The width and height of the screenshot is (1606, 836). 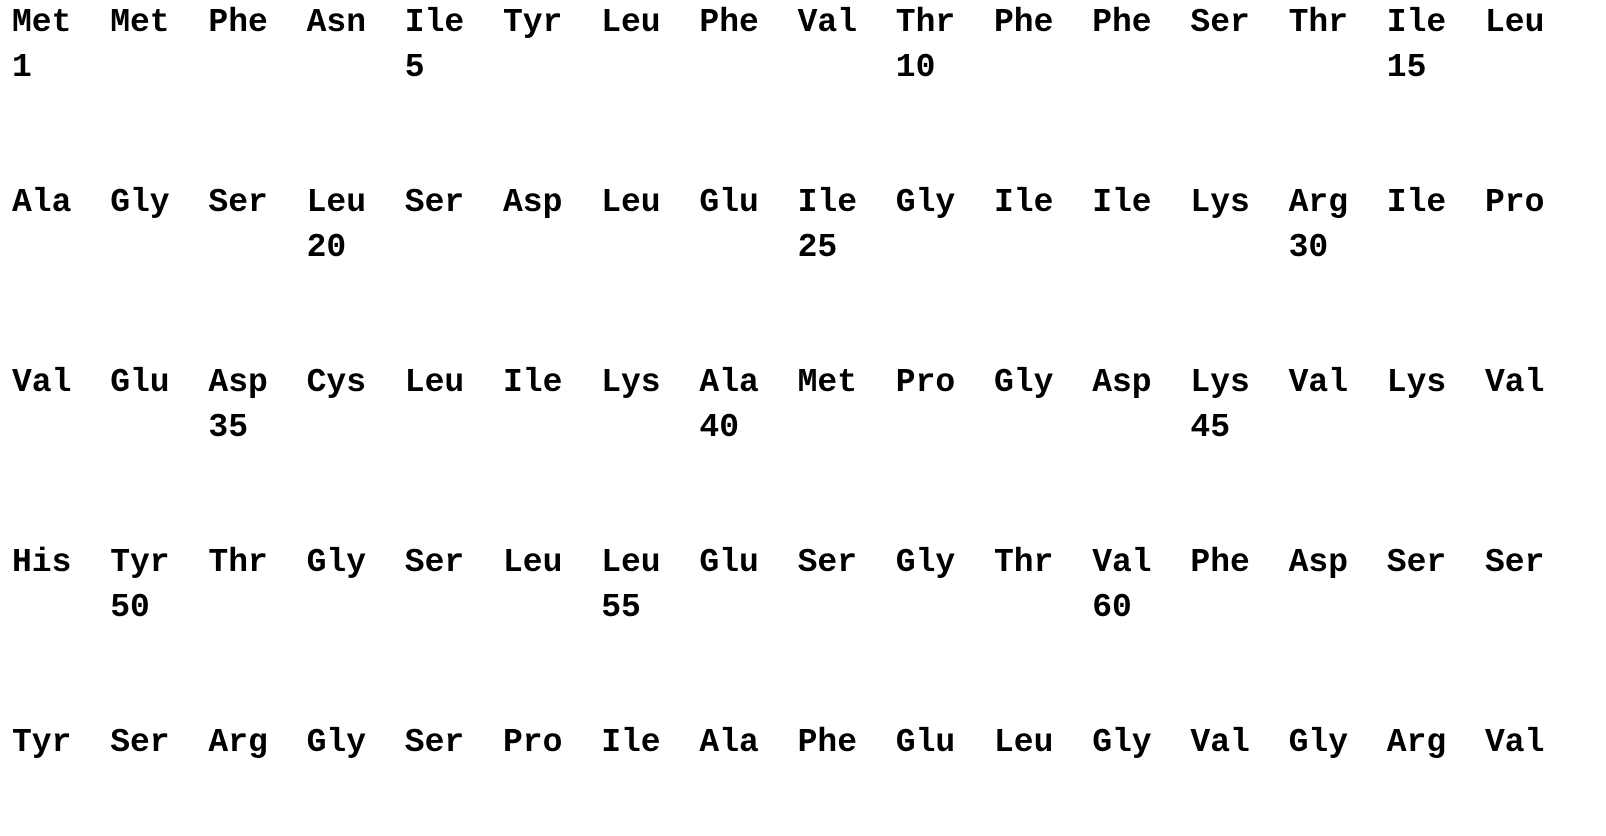 I want to click on position-number: 1, so click(x=22, y=67).